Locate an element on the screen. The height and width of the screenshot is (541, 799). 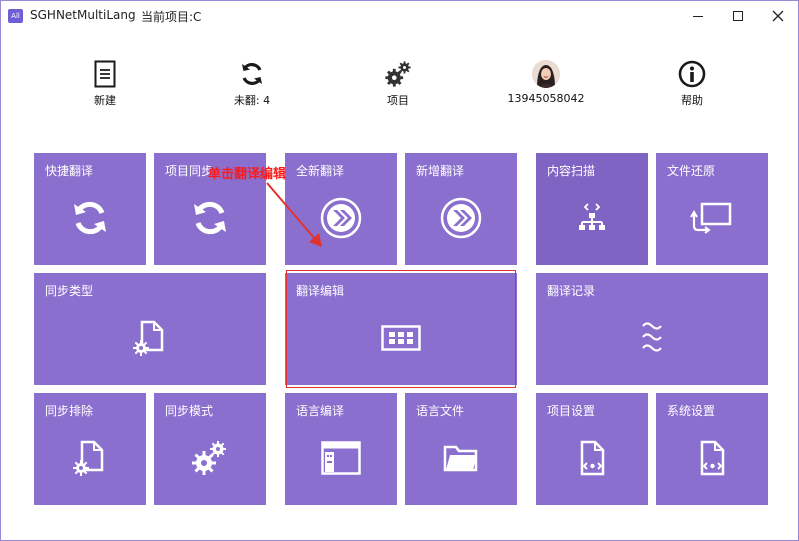
waves-icon is located at coordinates (652, 329).